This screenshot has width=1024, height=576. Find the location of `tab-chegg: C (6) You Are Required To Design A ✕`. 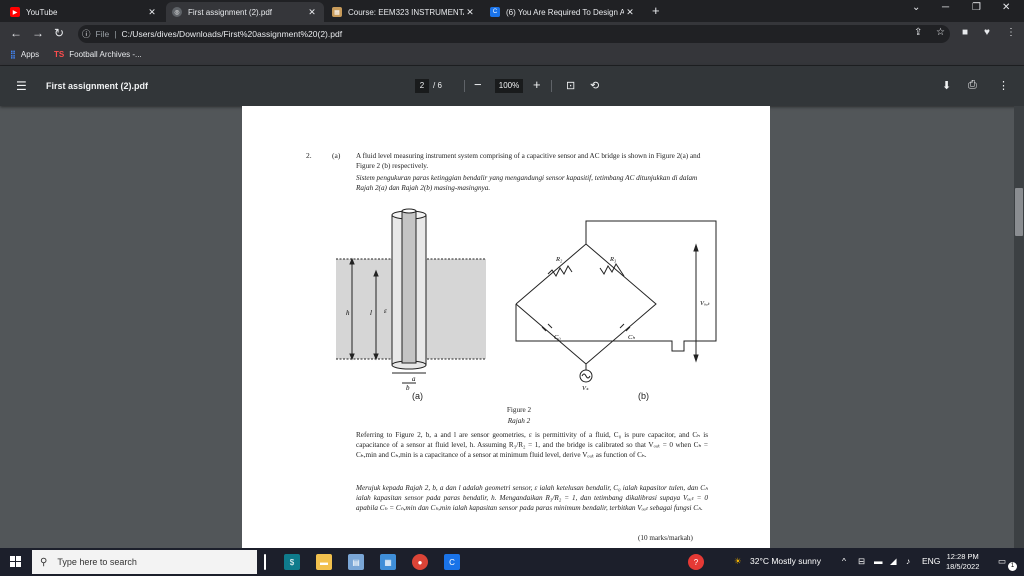

tab-chegg: C (6) You Are Required To Design A ✕ is located at coordinates (563, 12).